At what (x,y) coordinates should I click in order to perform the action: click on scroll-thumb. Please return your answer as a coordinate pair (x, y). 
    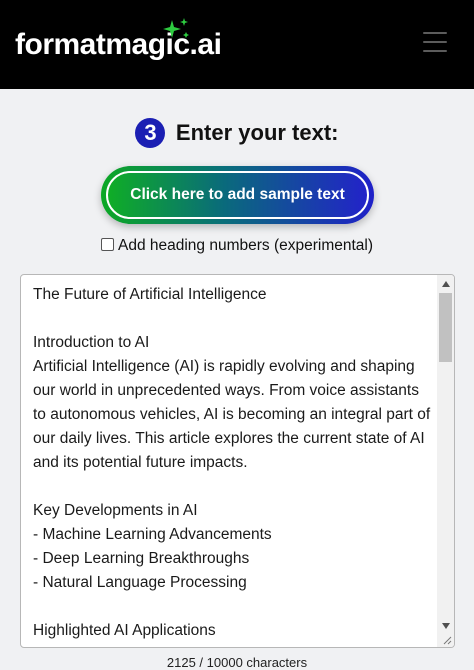
    Looking at the image, I should click on (445, 327).